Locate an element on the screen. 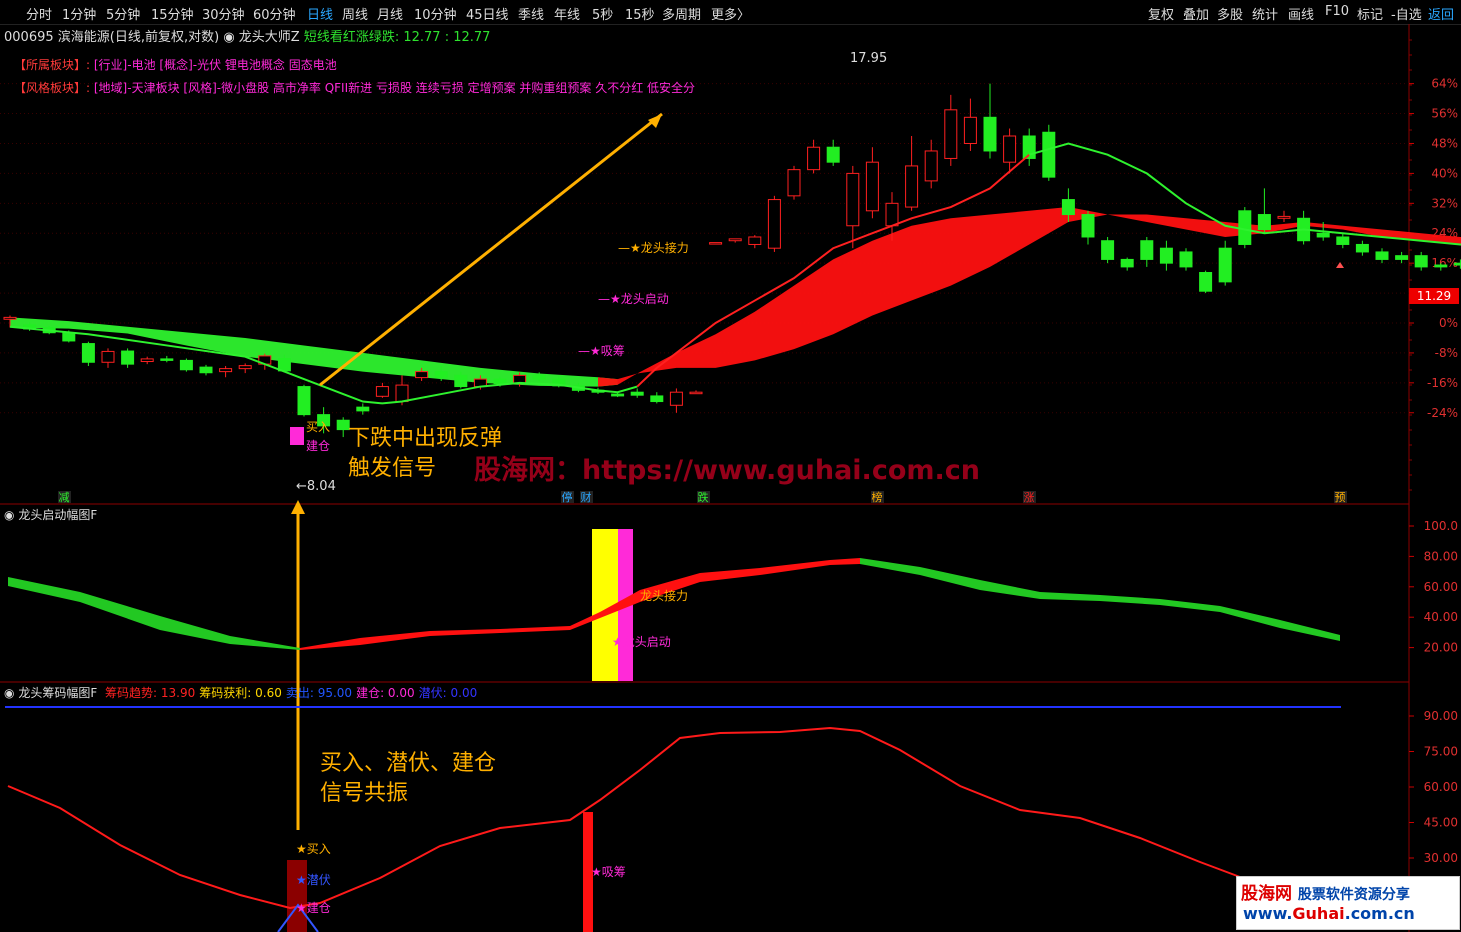 The height and width of the screenshot is (932, 1461). period-6: 日线 is located at coordinates (320, 13).